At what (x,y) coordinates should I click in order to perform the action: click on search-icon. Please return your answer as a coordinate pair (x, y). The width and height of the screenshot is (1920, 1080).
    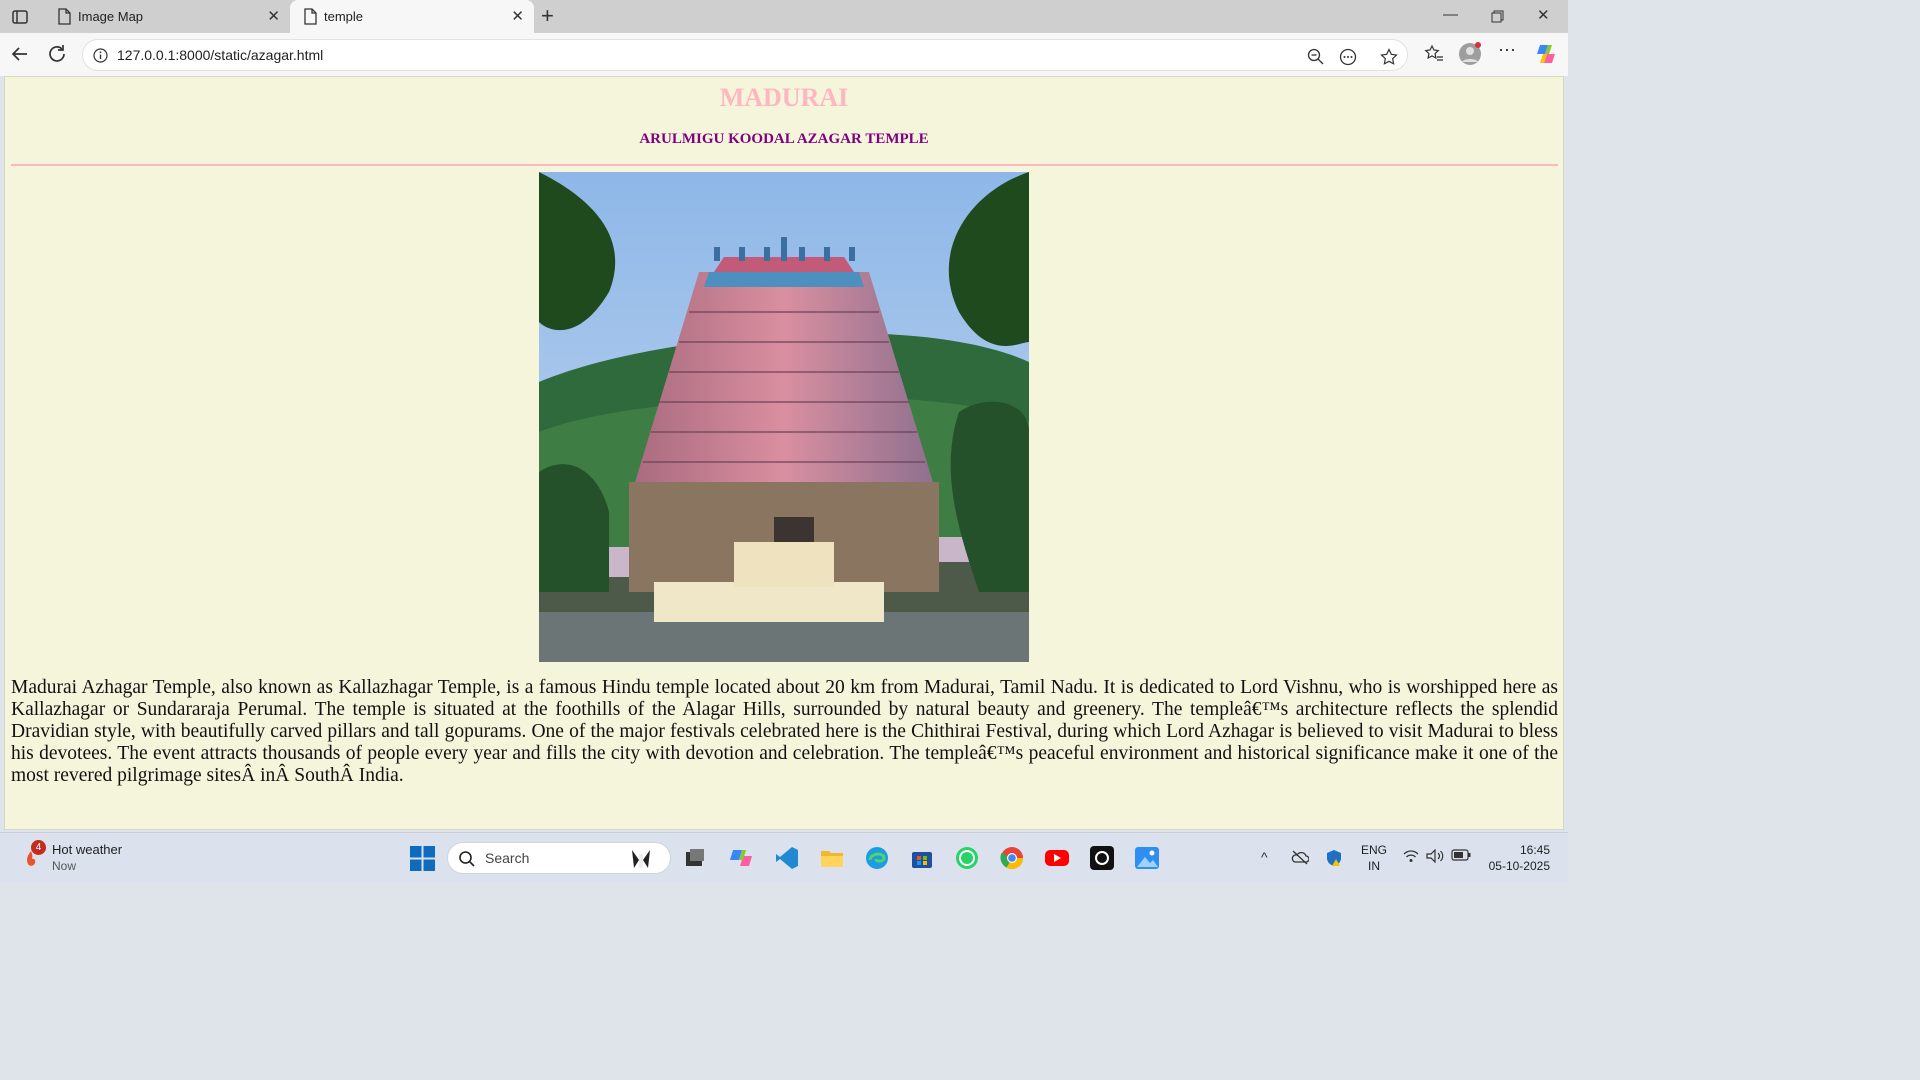
    Looking at the image, I should click on (467, 859).